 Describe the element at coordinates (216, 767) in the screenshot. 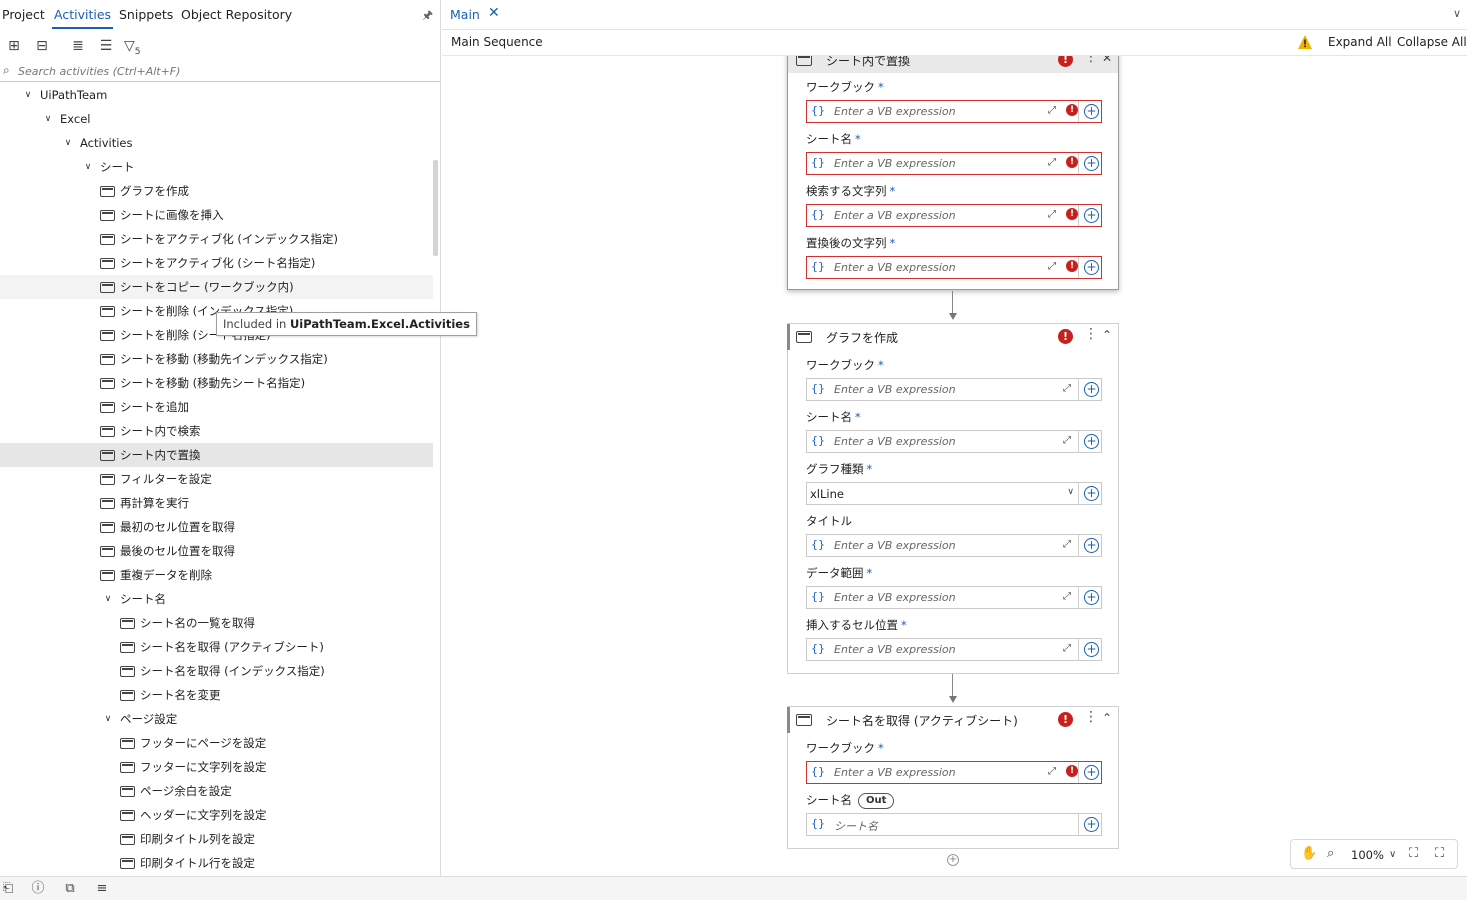

I see `list-item: フッターに文字列を設定` at that location.